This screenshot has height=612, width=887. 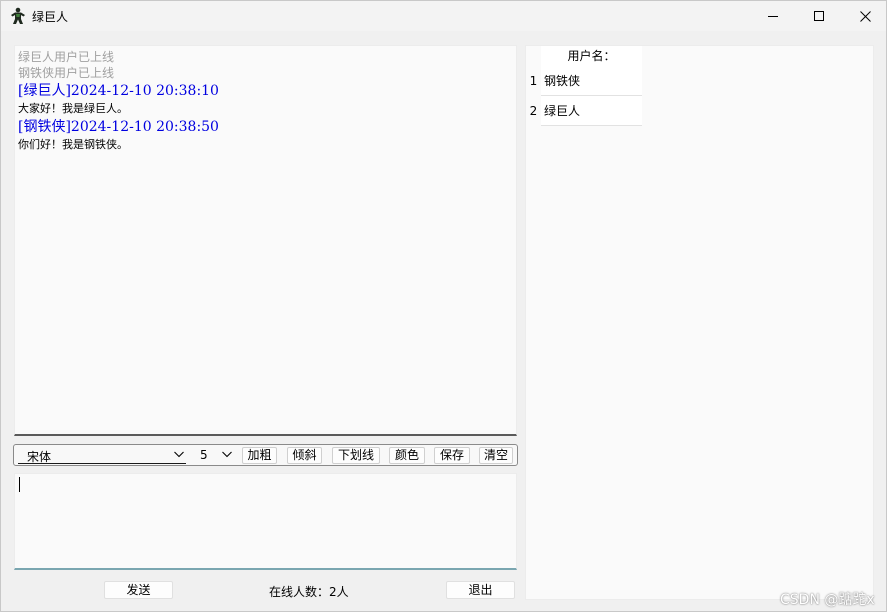 I want to click on watermark: CSDN @踮跎x, so click(x=827, y=600).